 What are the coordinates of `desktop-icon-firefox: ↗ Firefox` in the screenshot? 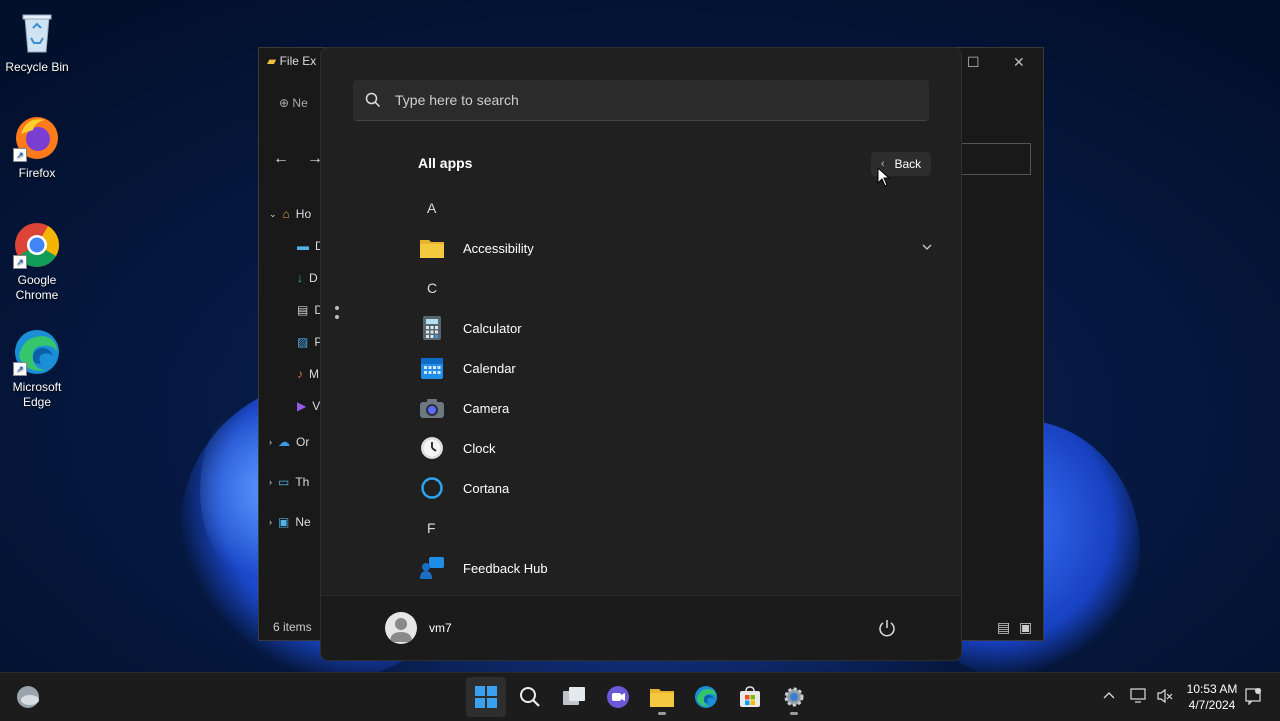 It's located at (37, 147).